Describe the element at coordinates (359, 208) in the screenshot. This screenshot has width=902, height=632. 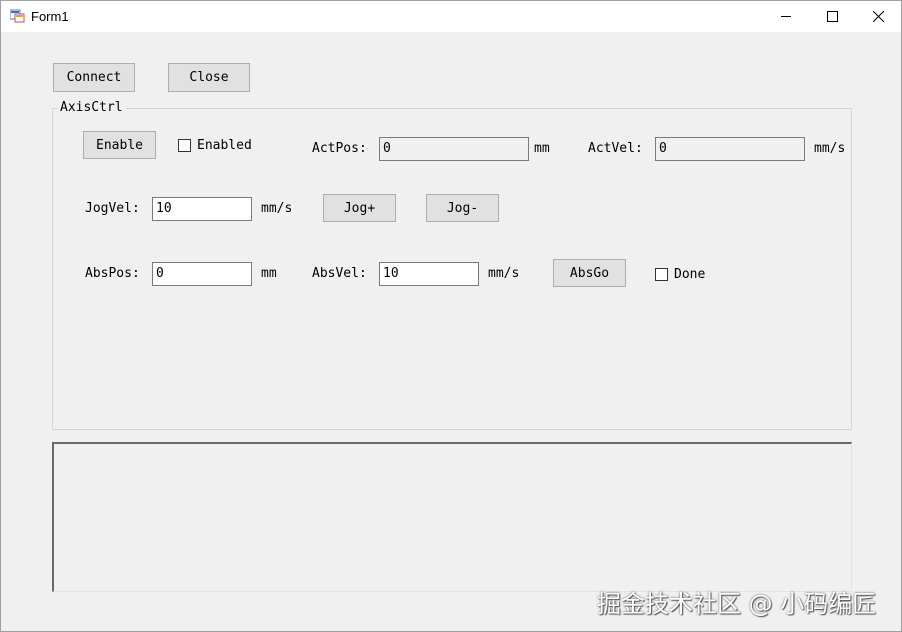
I see `jog-plus-button: Jog+` at that location.